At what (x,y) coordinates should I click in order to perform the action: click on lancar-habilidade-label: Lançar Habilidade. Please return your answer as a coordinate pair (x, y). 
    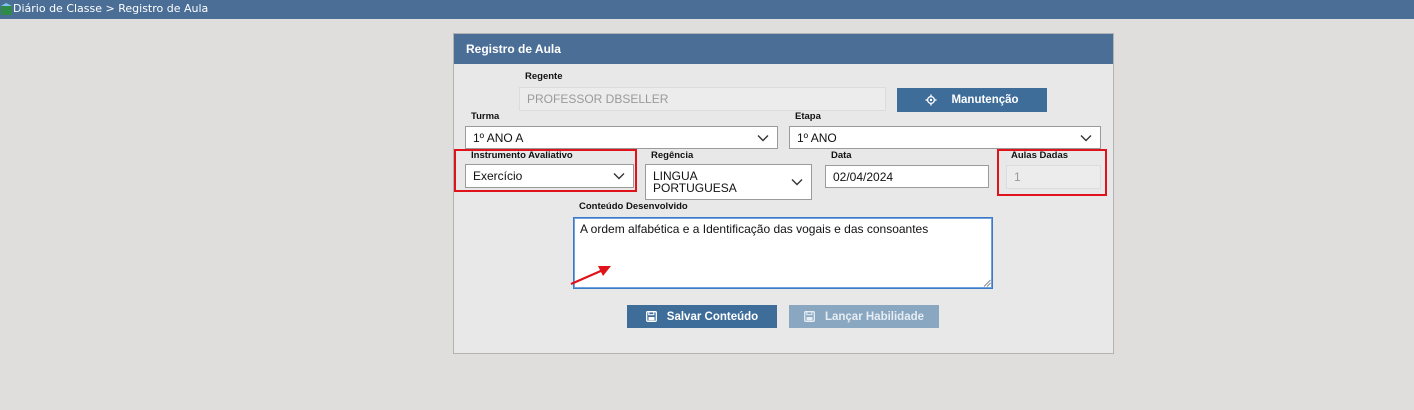
    Looking at the image, I should click on (874, 316).